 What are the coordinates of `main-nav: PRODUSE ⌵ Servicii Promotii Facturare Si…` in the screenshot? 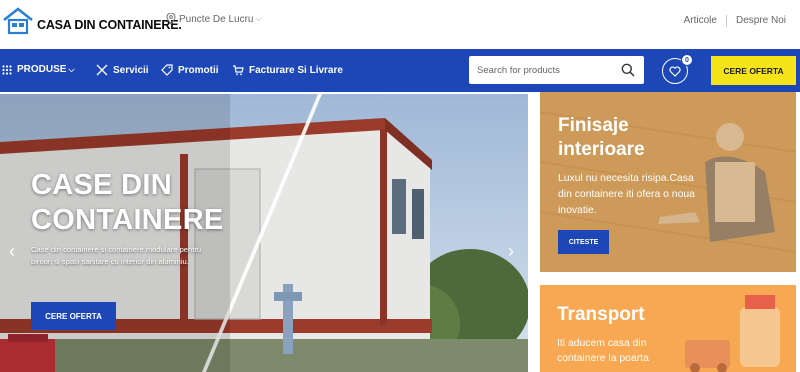 It's located at (400, 70).